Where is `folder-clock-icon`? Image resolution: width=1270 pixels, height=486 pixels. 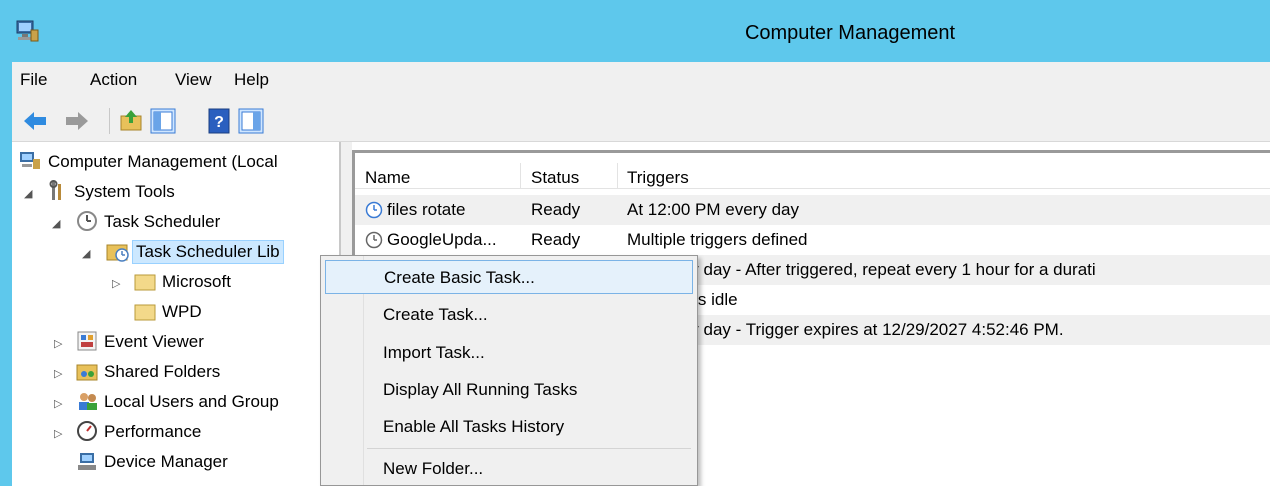
folder-clock-icon is located at coordinates (117, 253).